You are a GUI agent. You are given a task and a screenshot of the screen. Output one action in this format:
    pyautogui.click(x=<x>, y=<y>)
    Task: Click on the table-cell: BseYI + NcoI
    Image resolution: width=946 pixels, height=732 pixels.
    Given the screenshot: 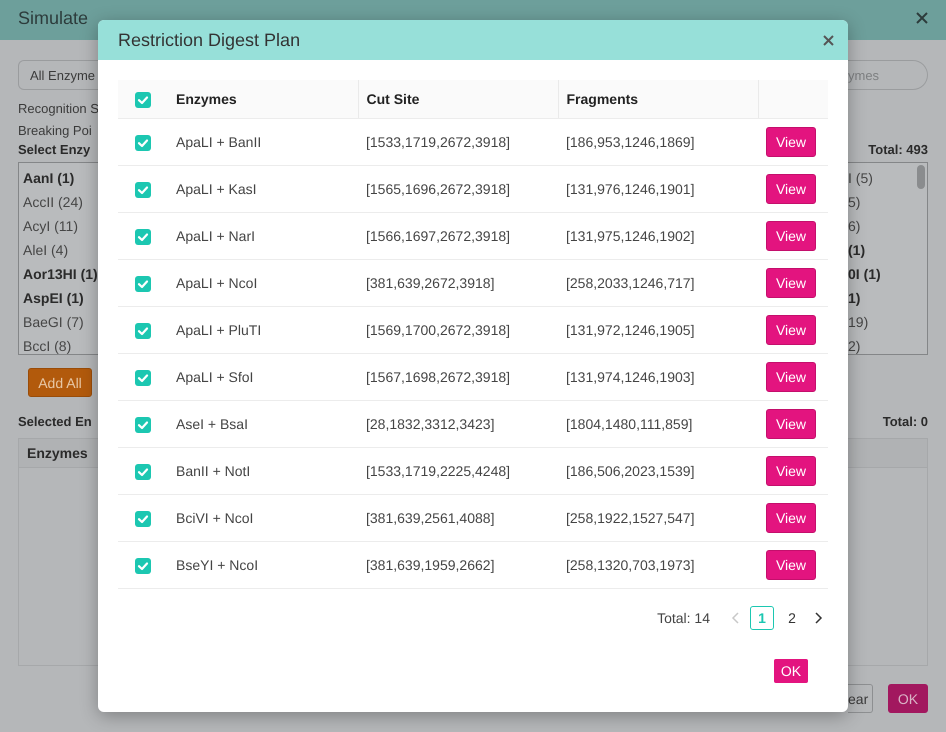 What is the action you would take?
    pyautogui.click(x=217, y=565)
    